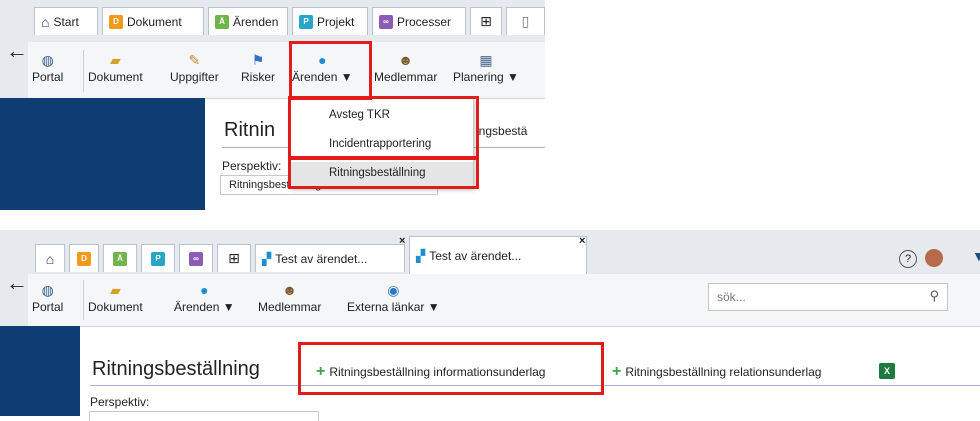 This screenshot has width=980, height=421. I want to click on tab-label: Dokument, so click(154, 21).